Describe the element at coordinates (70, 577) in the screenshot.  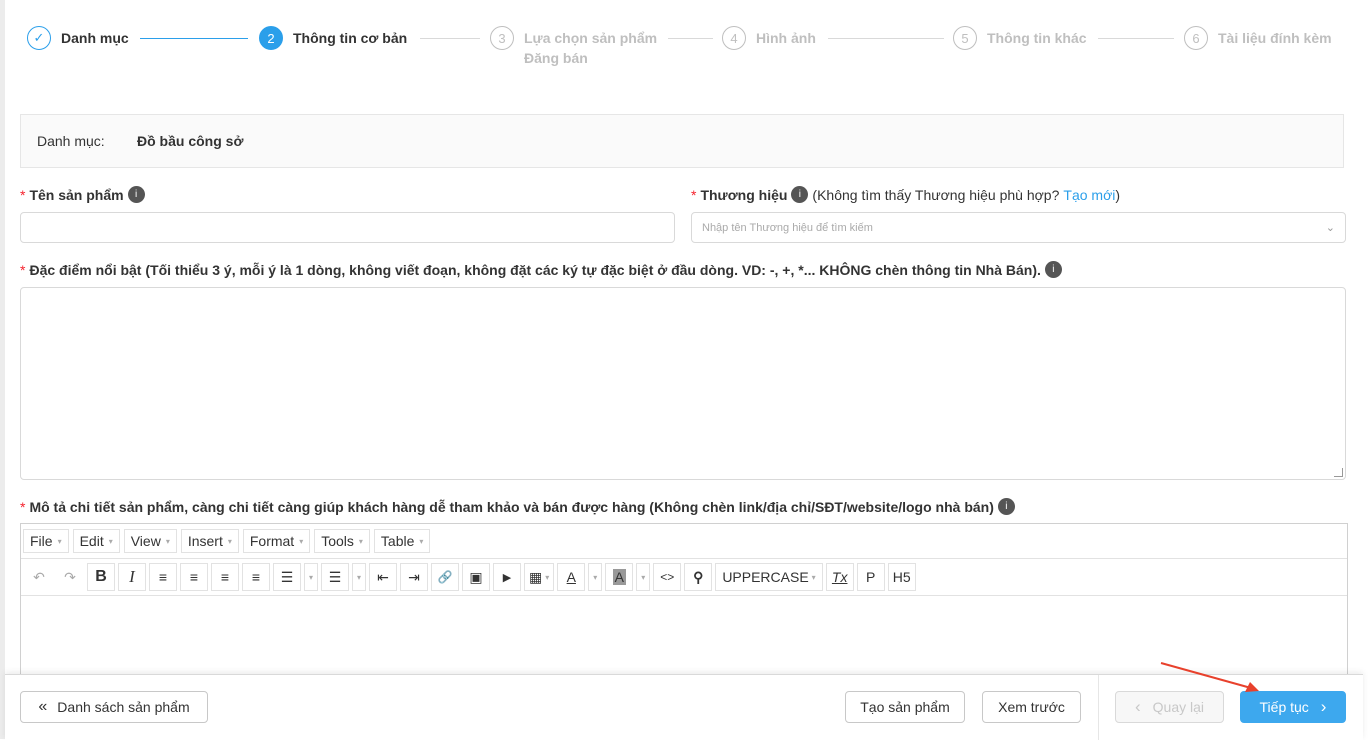
I see `redo-icon: ↷` at that location.